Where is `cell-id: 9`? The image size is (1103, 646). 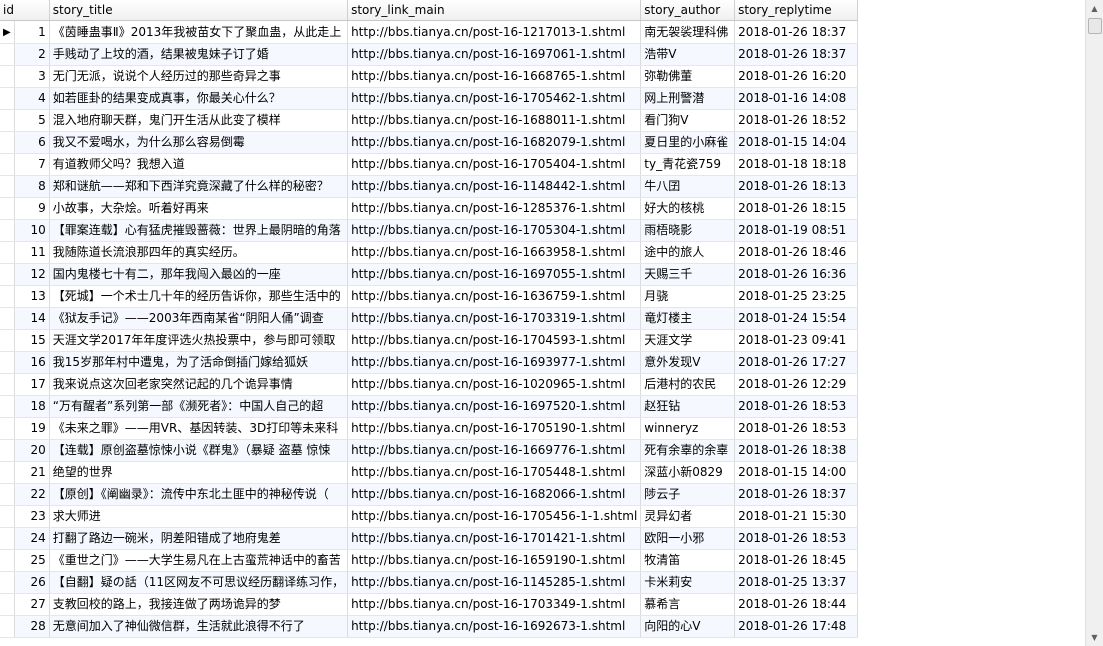
cell-id: 9 is located at coordinates (32, 208).